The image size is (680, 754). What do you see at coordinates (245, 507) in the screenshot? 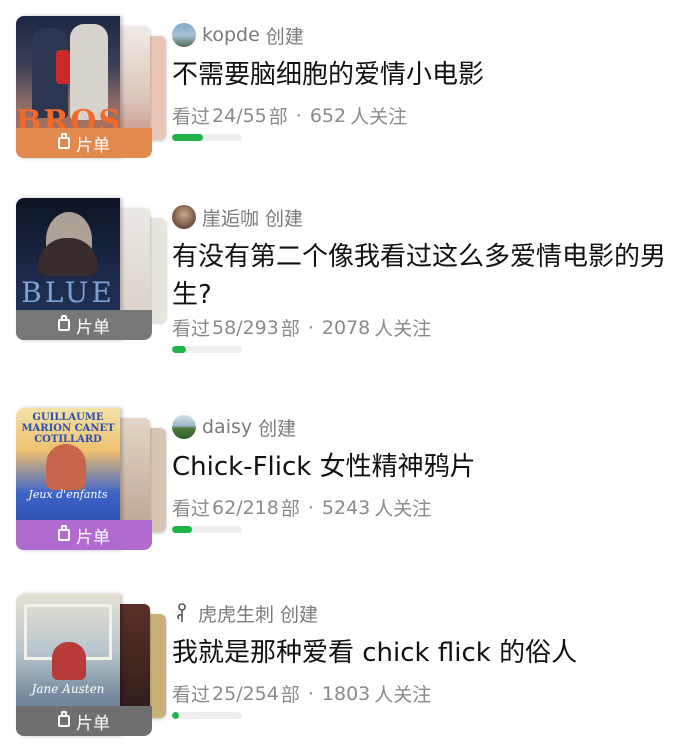
I see `watched-count: 62/218` at bounding box center [245, 507].